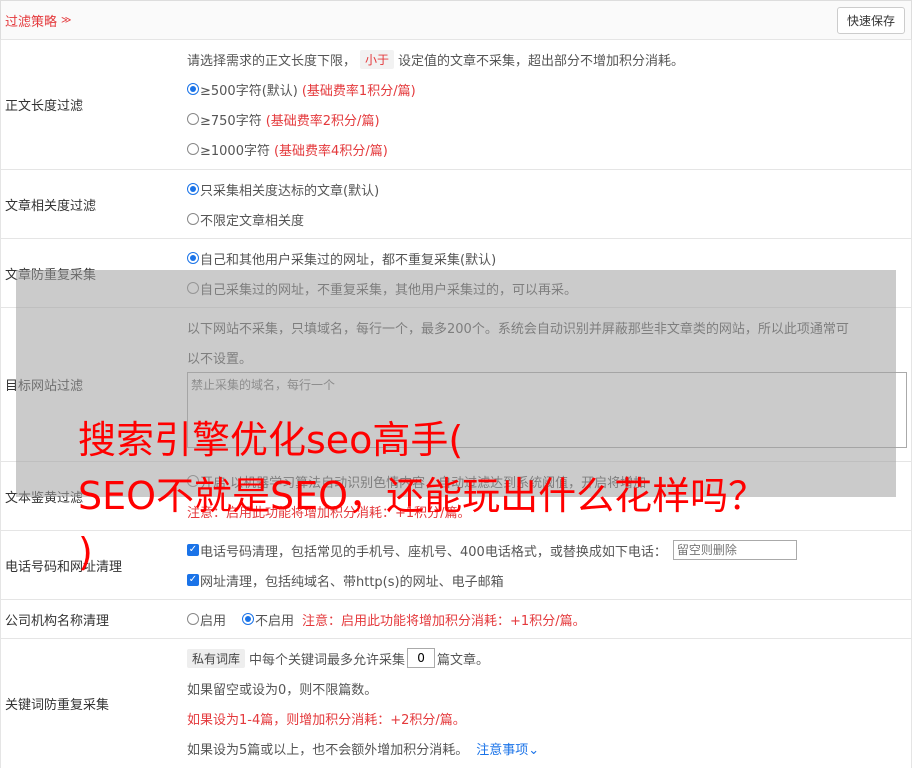  I want to click on notes-link-text: 注意事项, so click(502, 750).